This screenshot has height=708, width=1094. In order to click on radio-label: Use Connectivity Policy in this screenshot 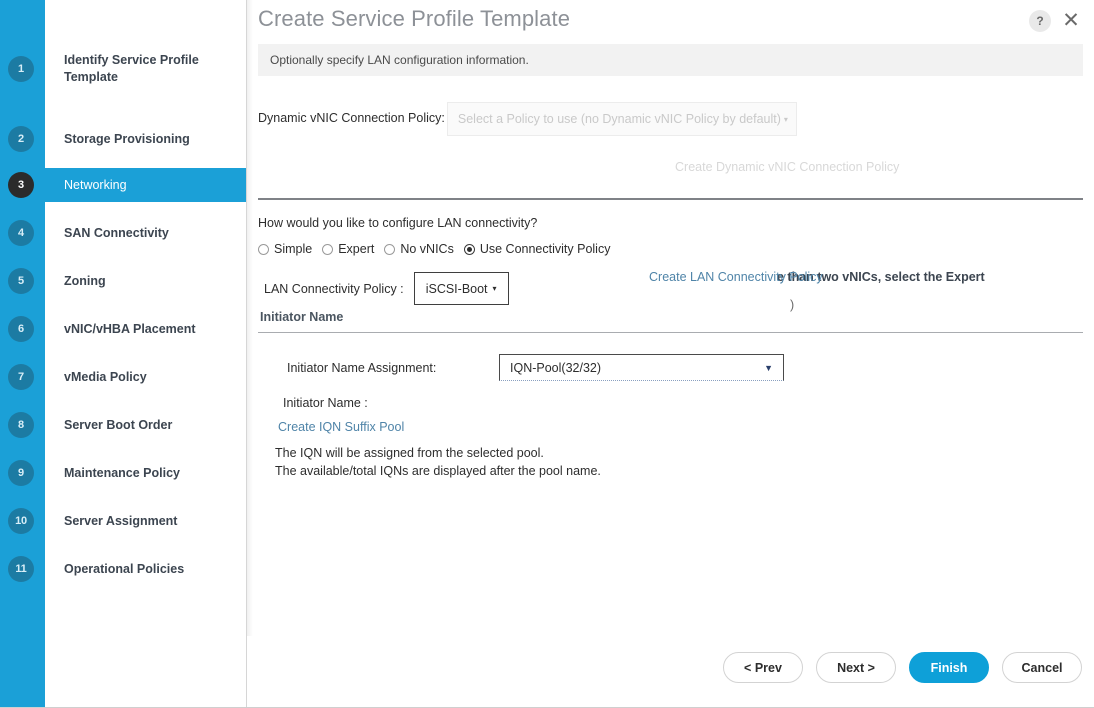, I will do `click(545, 249)`.